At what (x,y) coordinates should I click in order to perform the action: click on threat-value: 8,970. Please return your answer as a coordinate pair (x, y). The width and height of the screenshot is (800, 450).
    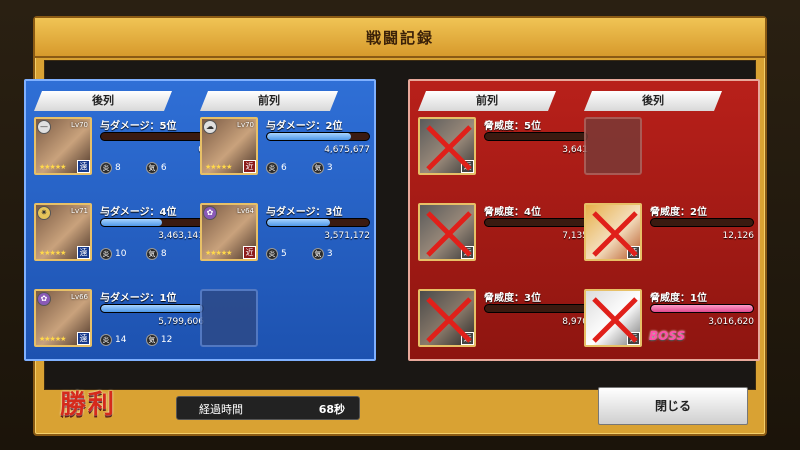
    Looking at the image, I should click on (575, 322).